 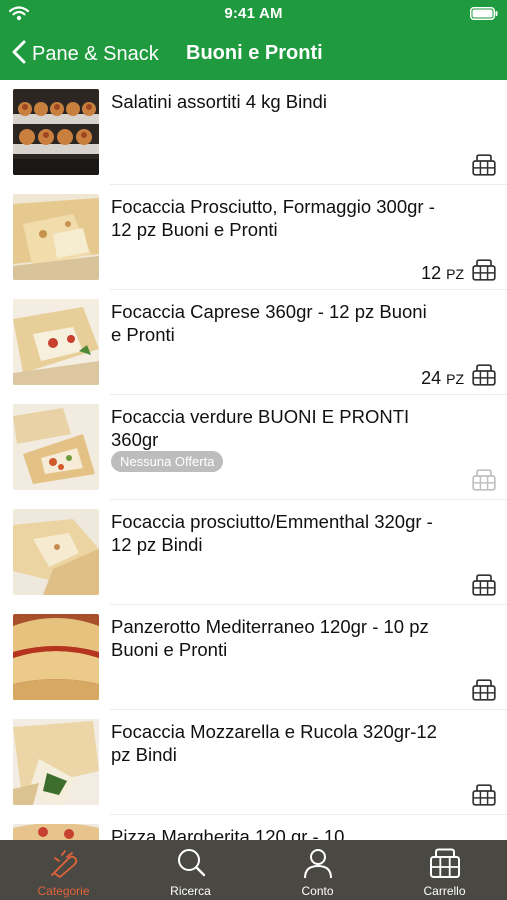 I want to click on status-time: 9:41 AM, so click(x=253, y=13).